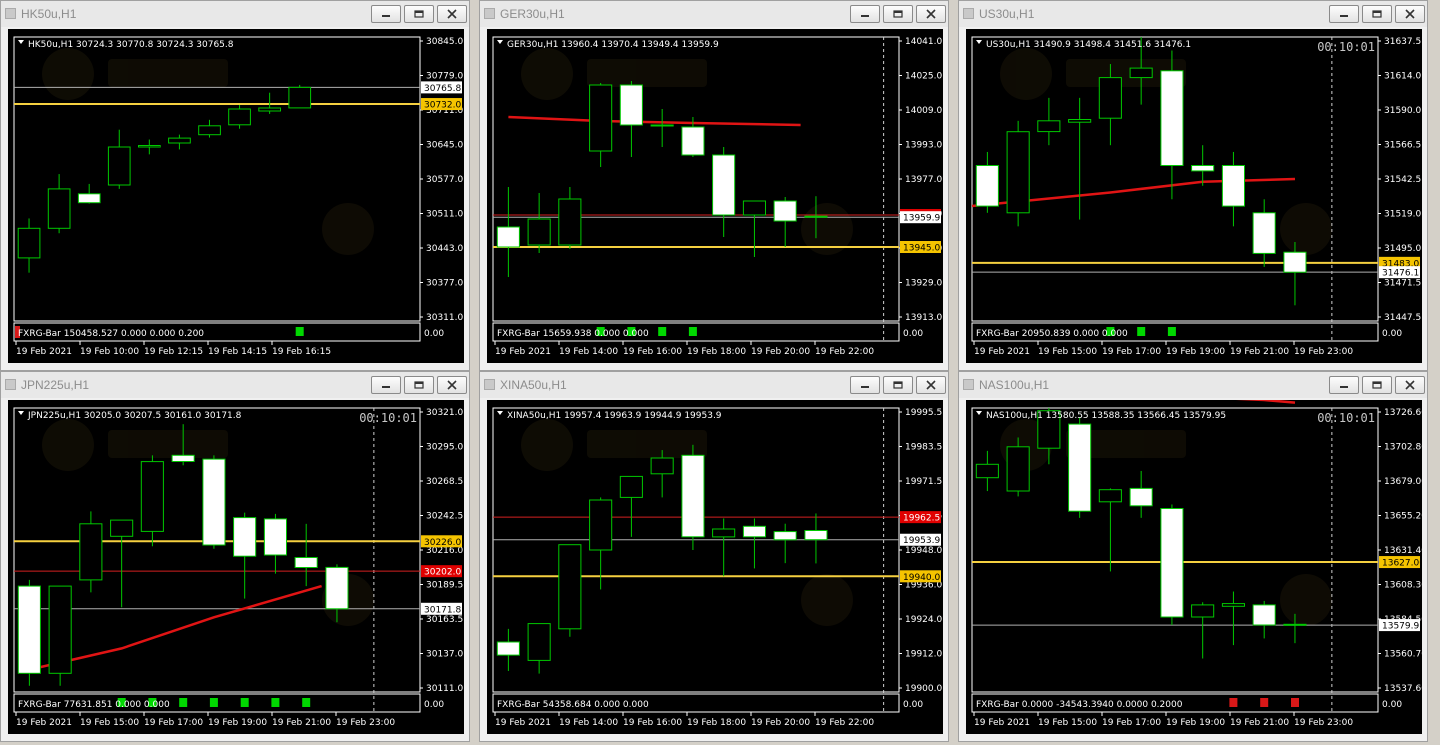 The image size is (1440, 745). Describe the element at coordinates (714, 385) in the screenshot. I see `window-titlebar: XINA50u,H1` at that location.